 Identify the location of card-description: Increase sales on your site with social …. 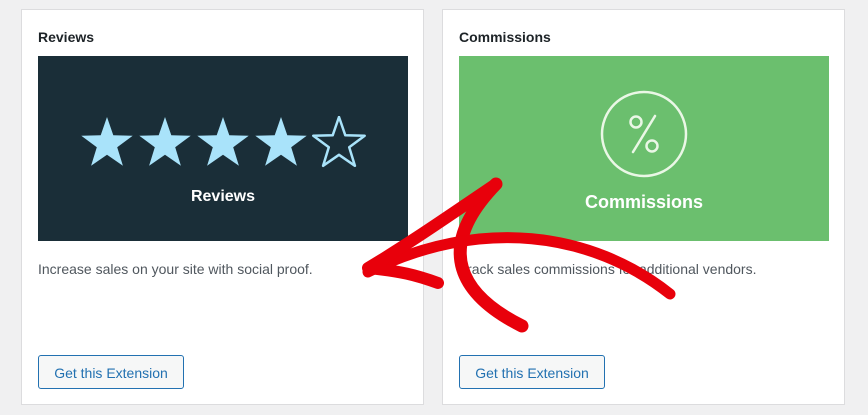
(175, 269).